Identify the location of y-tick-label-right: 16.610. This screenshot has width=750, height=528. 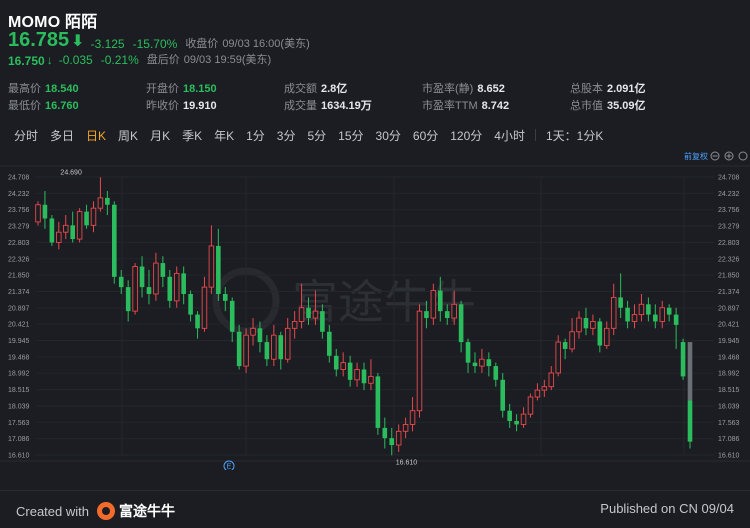
(729, 456).